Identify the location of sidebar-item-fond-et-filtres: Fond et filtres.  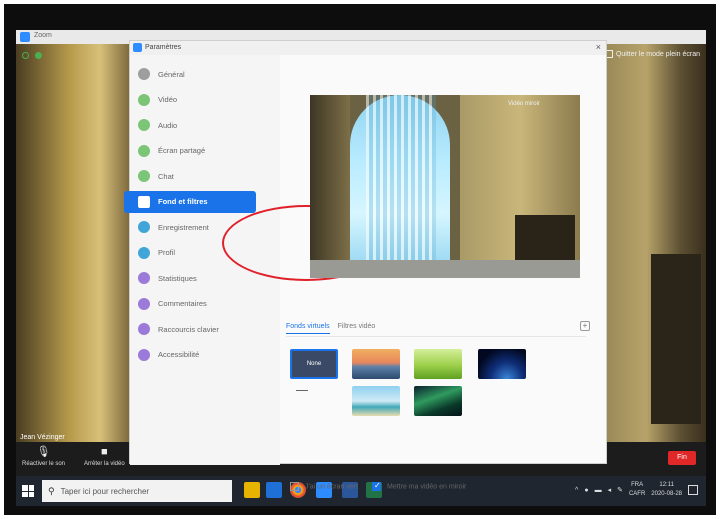
(190, 201).